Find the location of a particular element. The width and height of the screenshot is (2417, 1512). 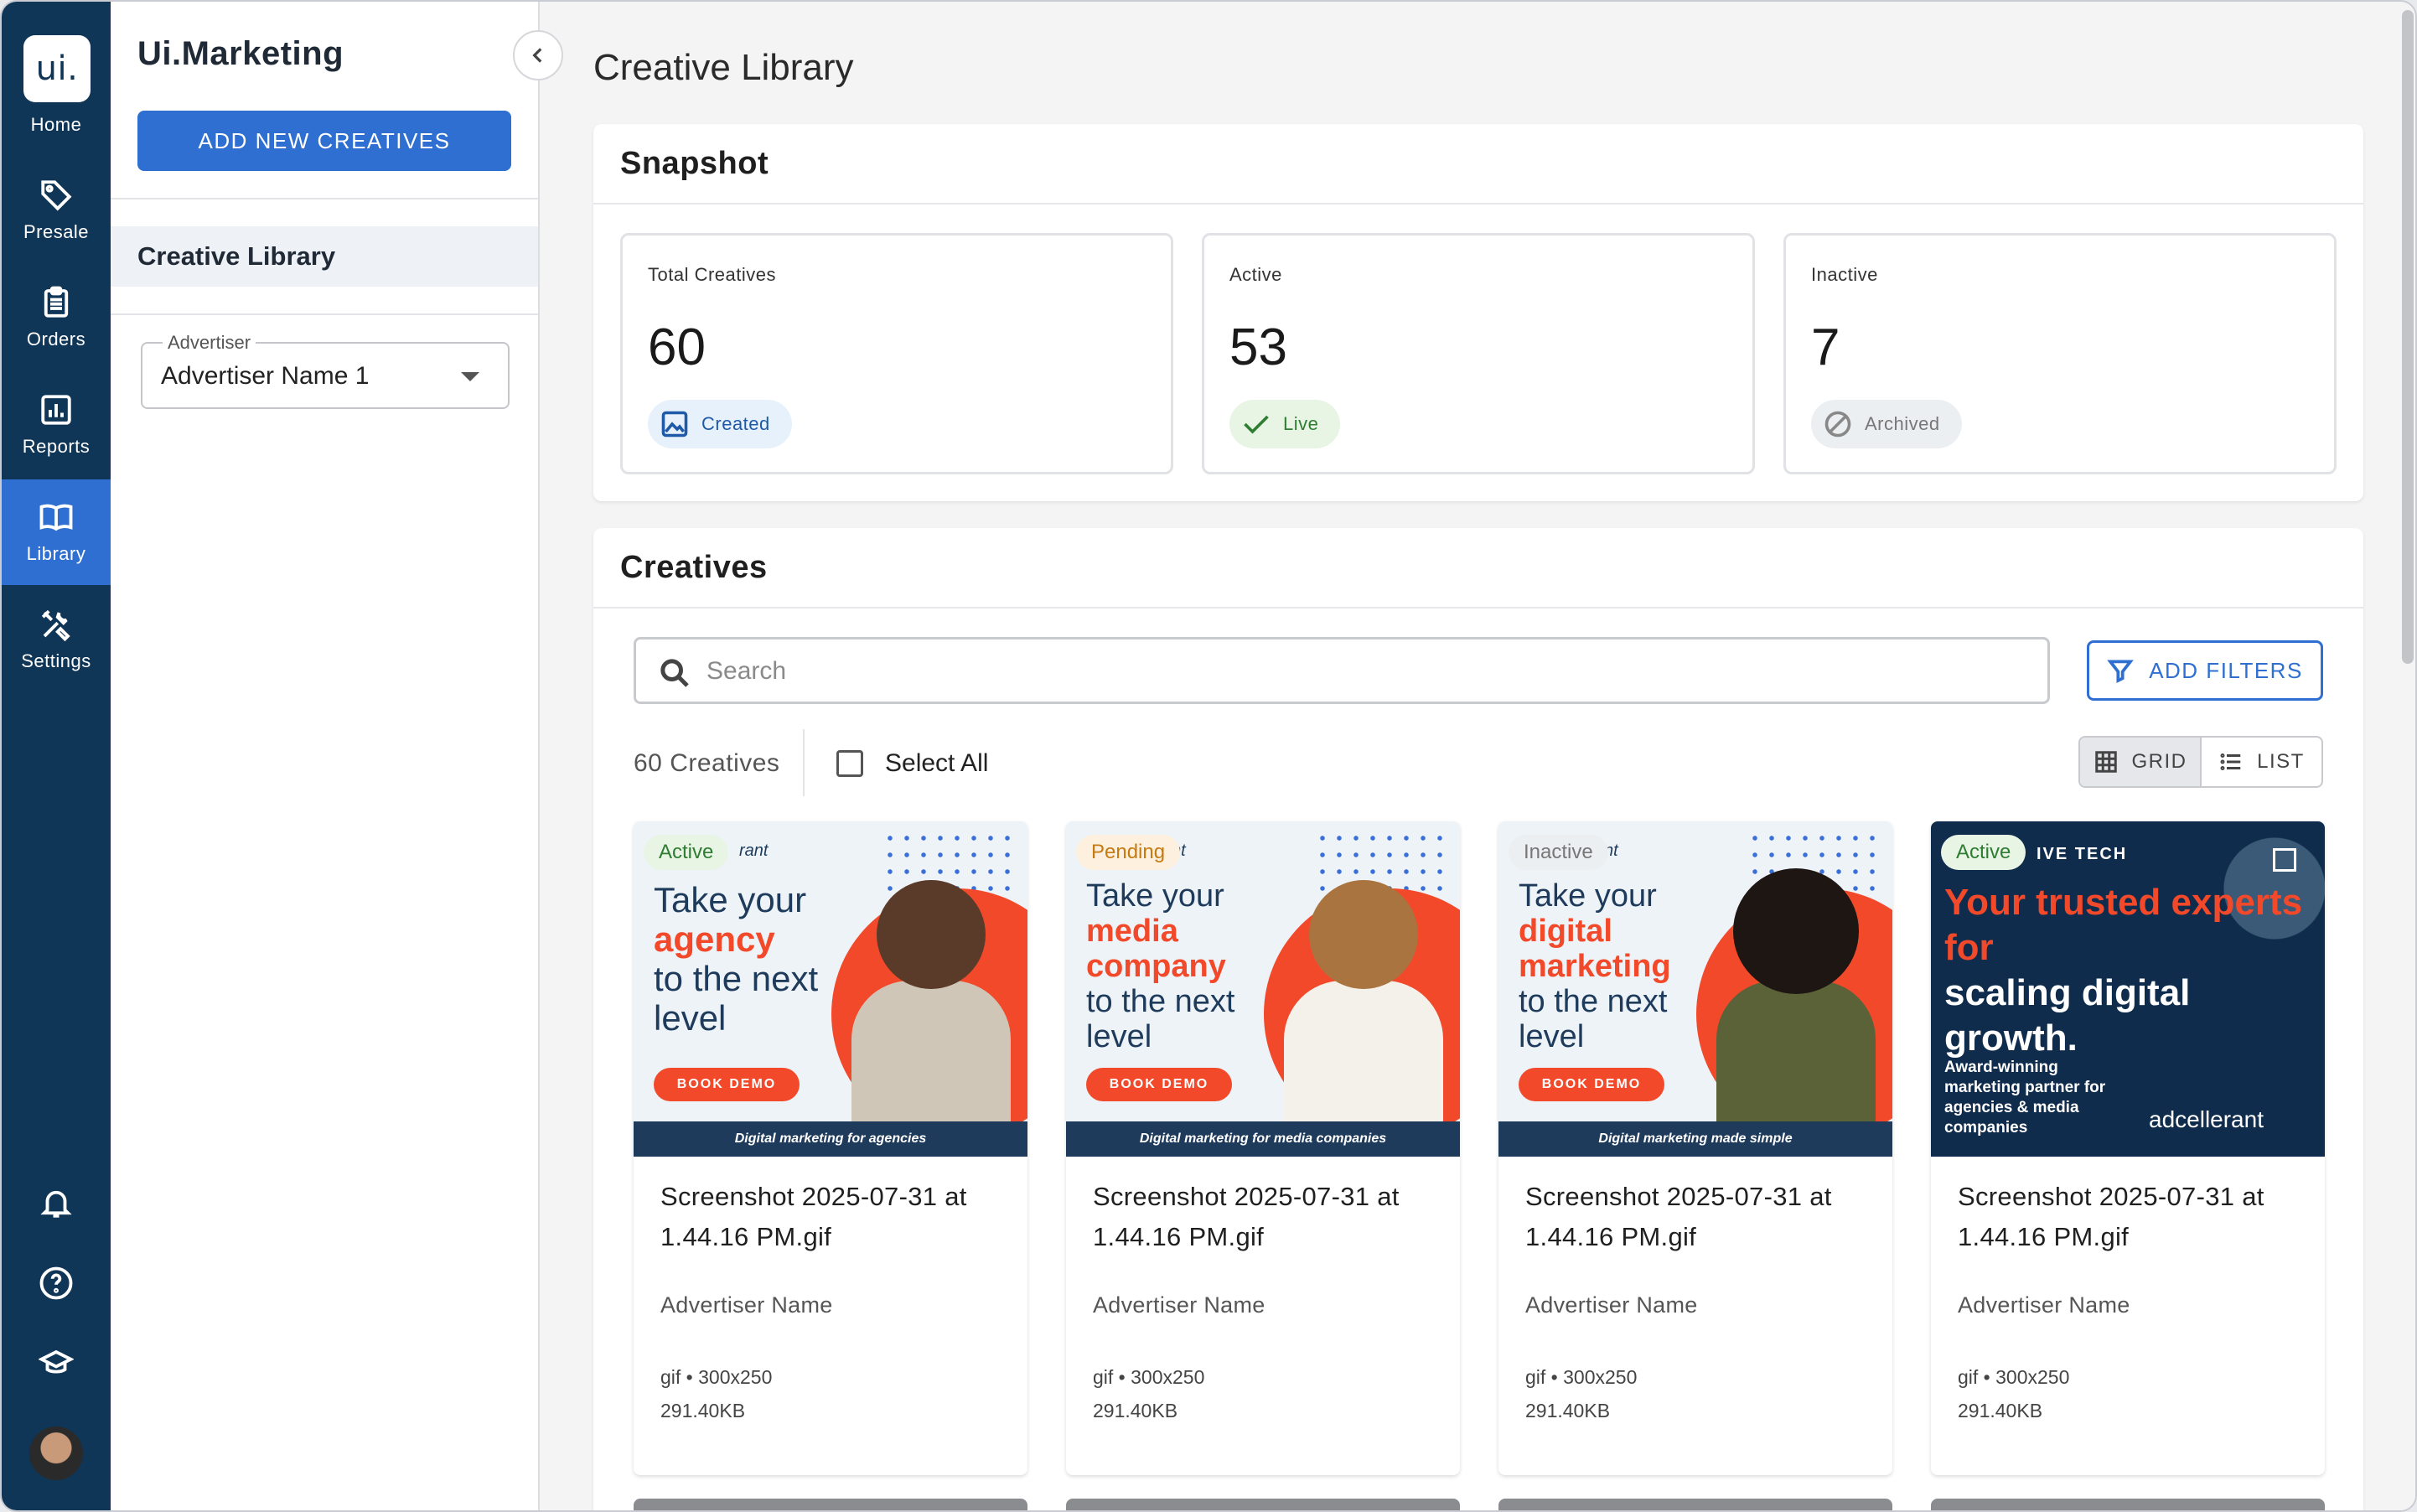

add-filters-button: ADD FILTERS is located at coordinates (2205, 670).